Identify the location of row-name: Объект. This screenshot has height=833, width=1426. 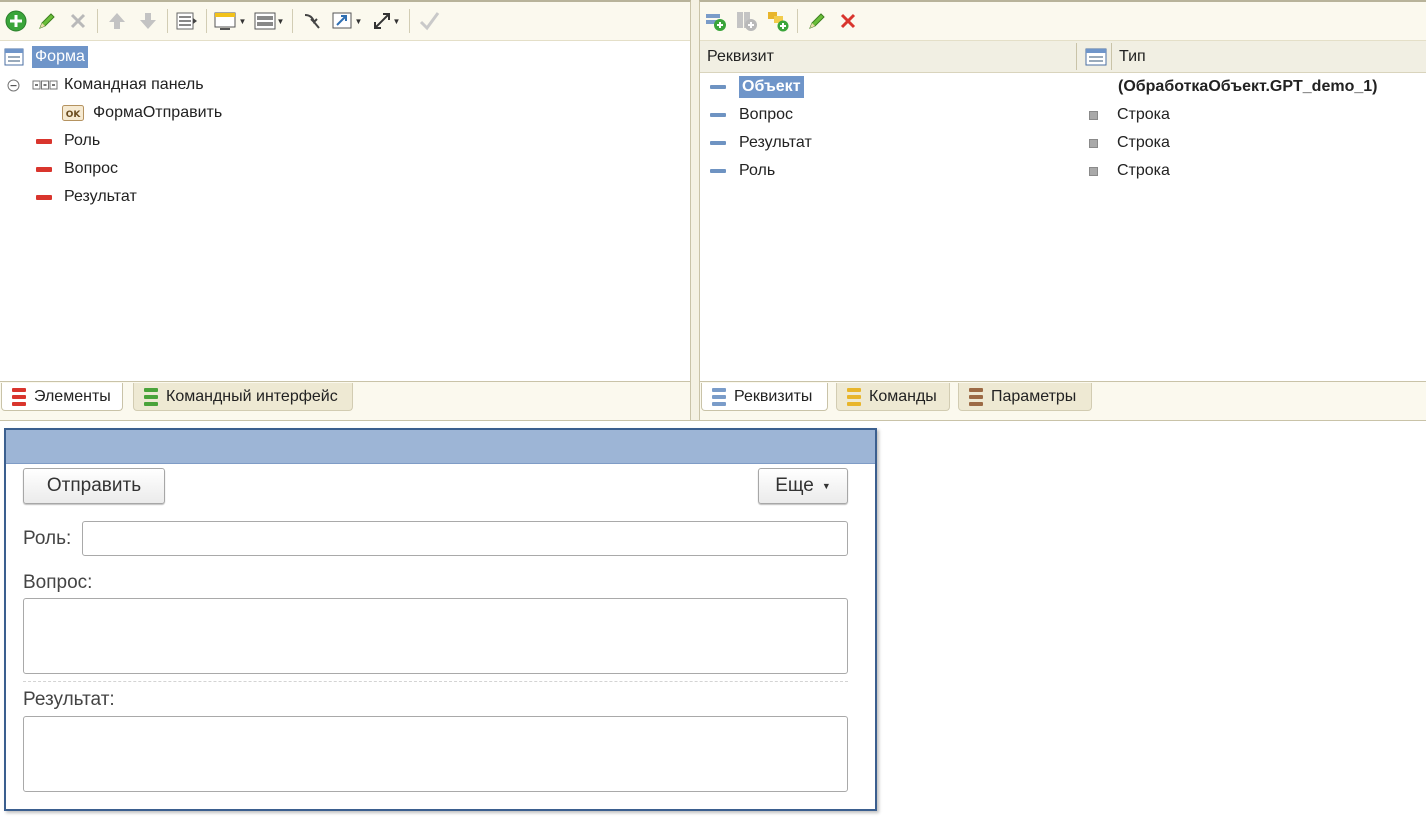
(771, 87).